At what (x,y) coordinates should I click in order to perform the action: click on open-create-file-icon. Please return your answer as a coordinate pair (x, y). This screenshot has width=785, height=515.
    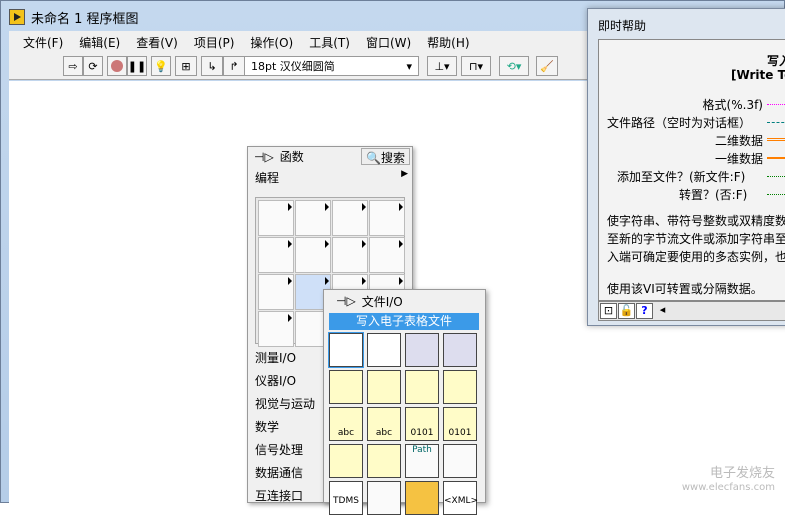
    Looking at the image, I should click on (346, 387).